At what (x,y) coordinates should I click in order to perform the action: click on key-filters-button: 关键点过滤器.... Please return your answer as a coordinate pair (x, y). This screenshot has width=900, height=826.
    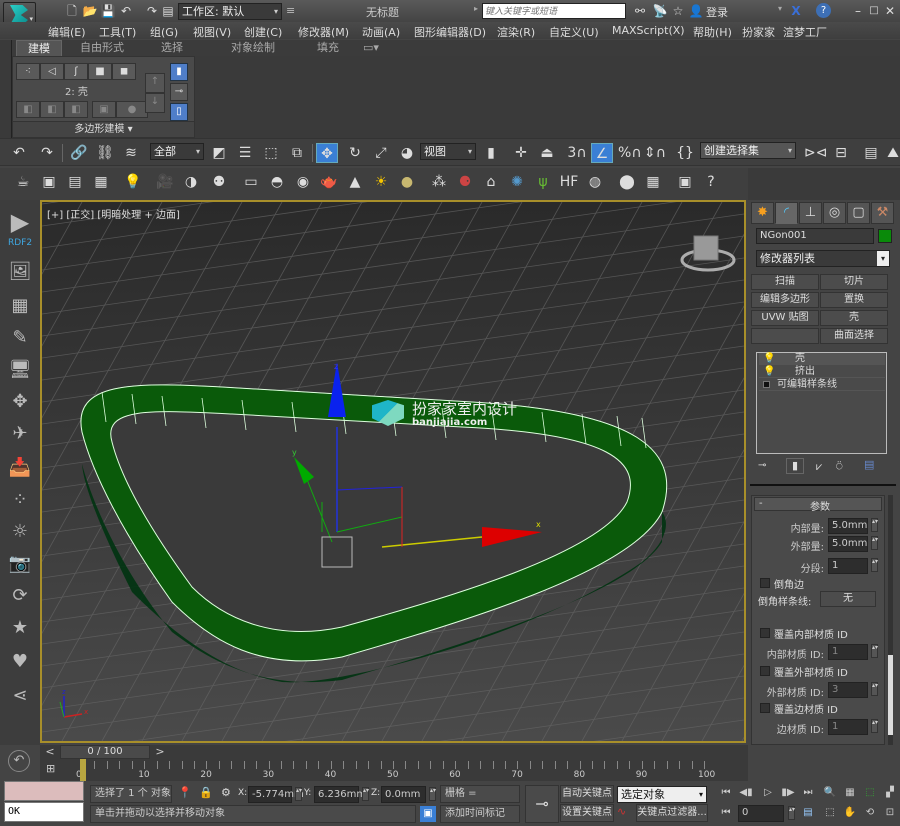
    Looking at the image, I should click on (672, 813).